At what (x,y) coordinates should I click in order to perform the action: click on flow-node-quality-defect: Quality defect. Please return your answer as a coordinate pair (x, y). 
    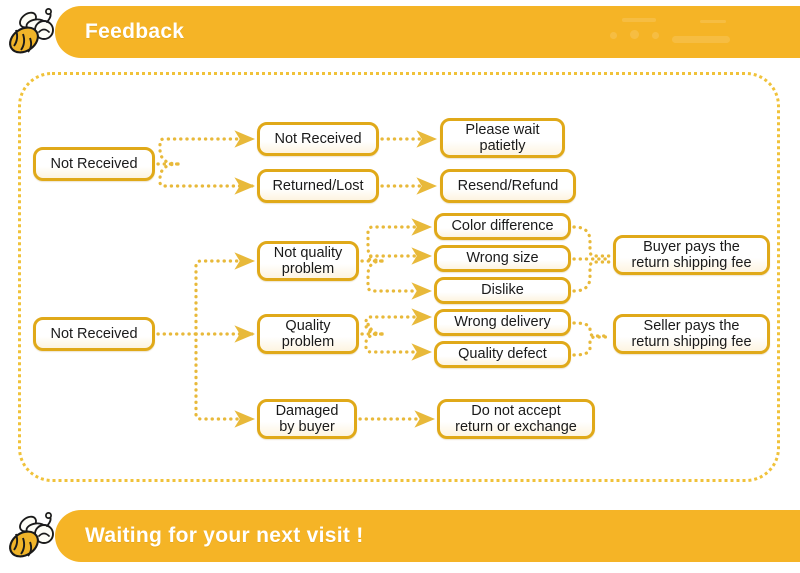
    Looking at the image, I should click on (502, 354).